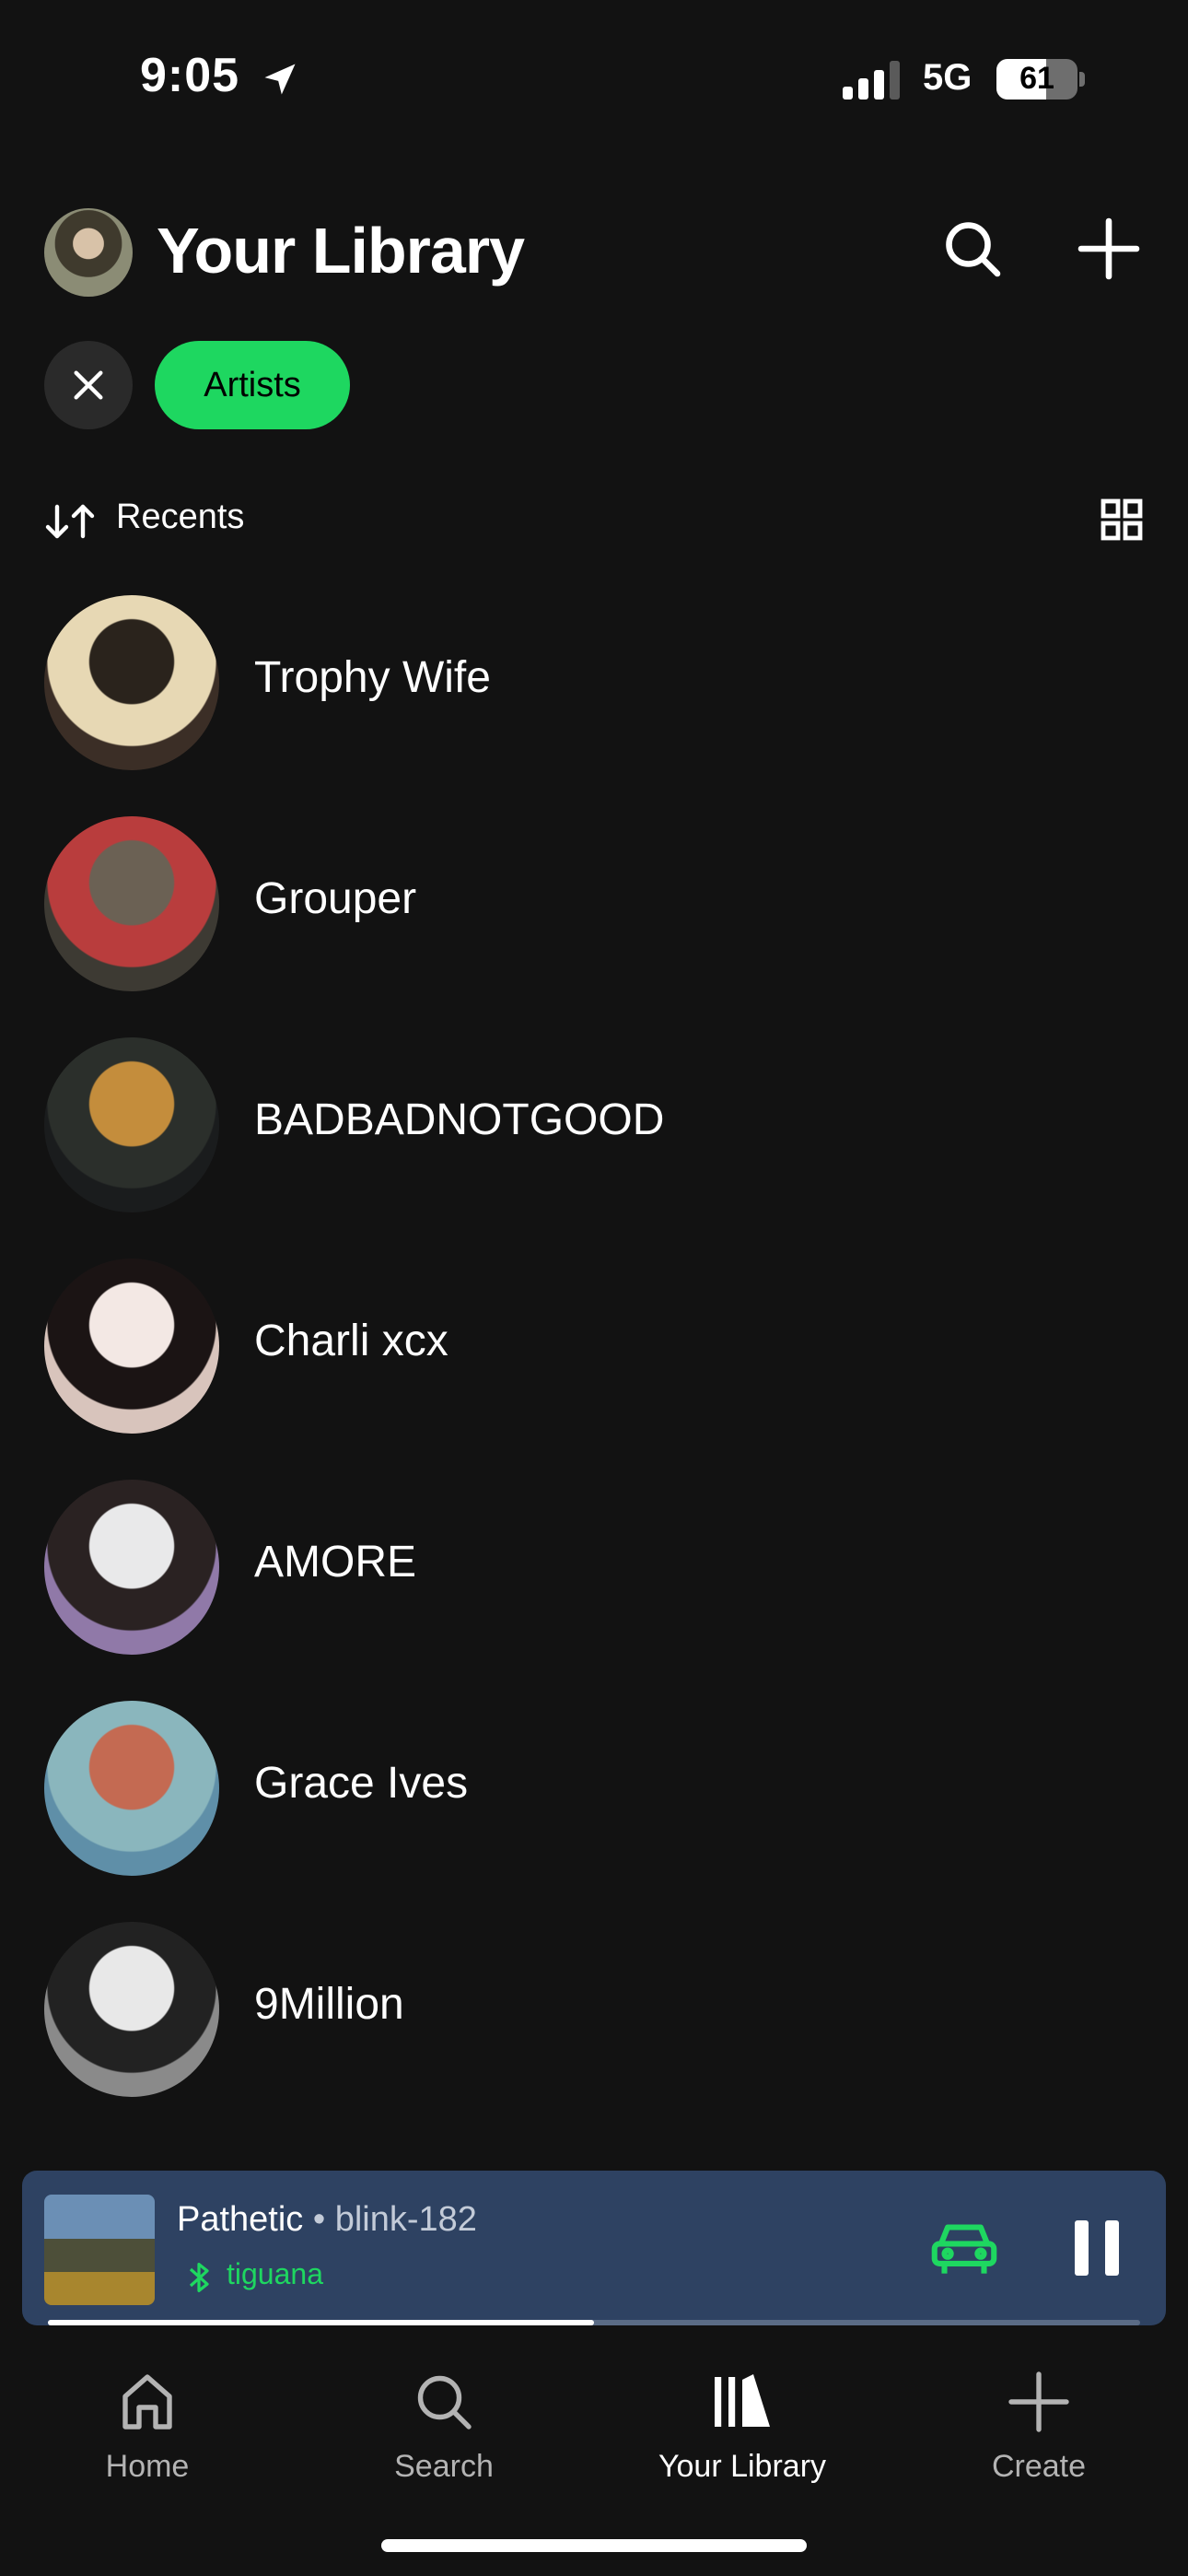 Image resolution: width=1188 pixels, height=2576 pixels. What do you see at coordinates (253, 385) in the screenshot?
I see `artists-filter-chip: Artists` at bounding box center [253, 385].